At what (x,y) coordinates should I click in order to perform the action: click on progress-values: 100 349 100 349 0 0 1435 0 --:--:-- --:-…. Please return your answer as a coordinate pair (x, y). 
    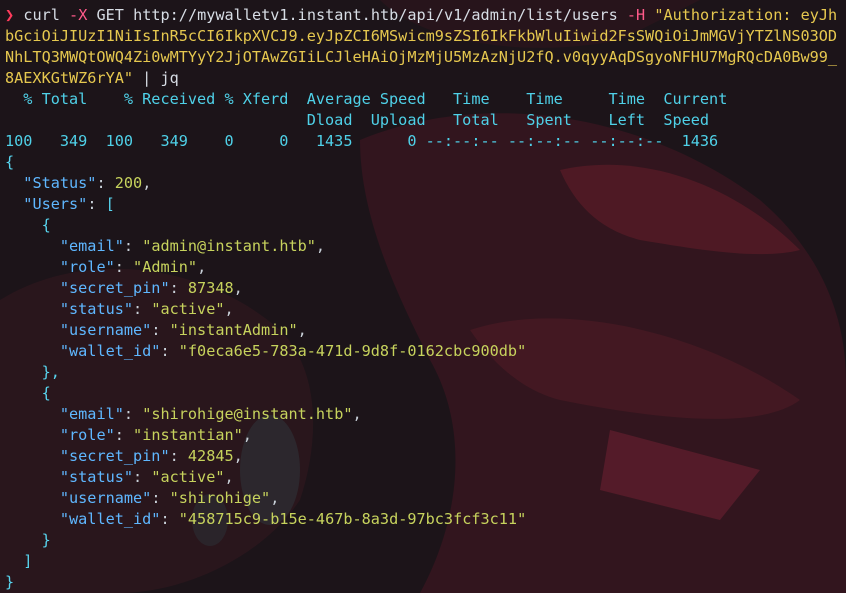
    Looking at the image, I should click on (362, 141).